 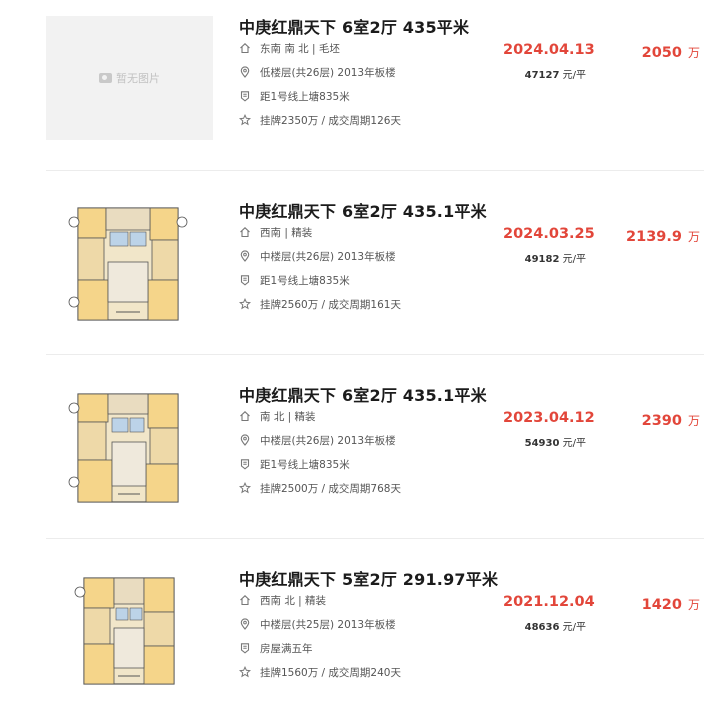 What do you see at coordinates (549, 418) in the screenshot?
I see `deal-date: 2023.04.12` at bounding box center [549, 418].